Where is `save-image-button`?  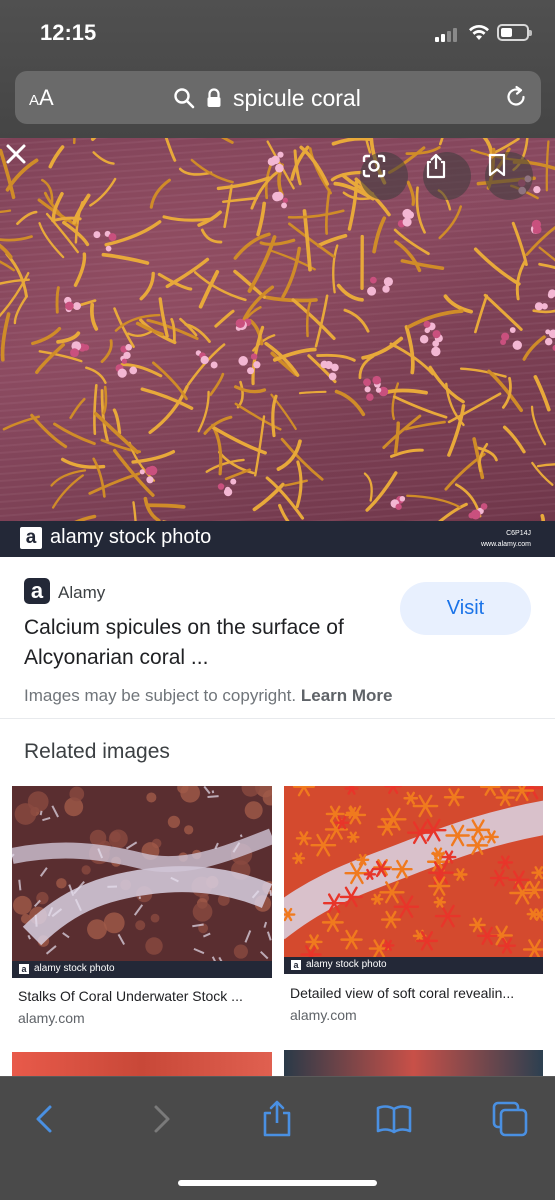 save-image-button is located at coordinates (509, 176).